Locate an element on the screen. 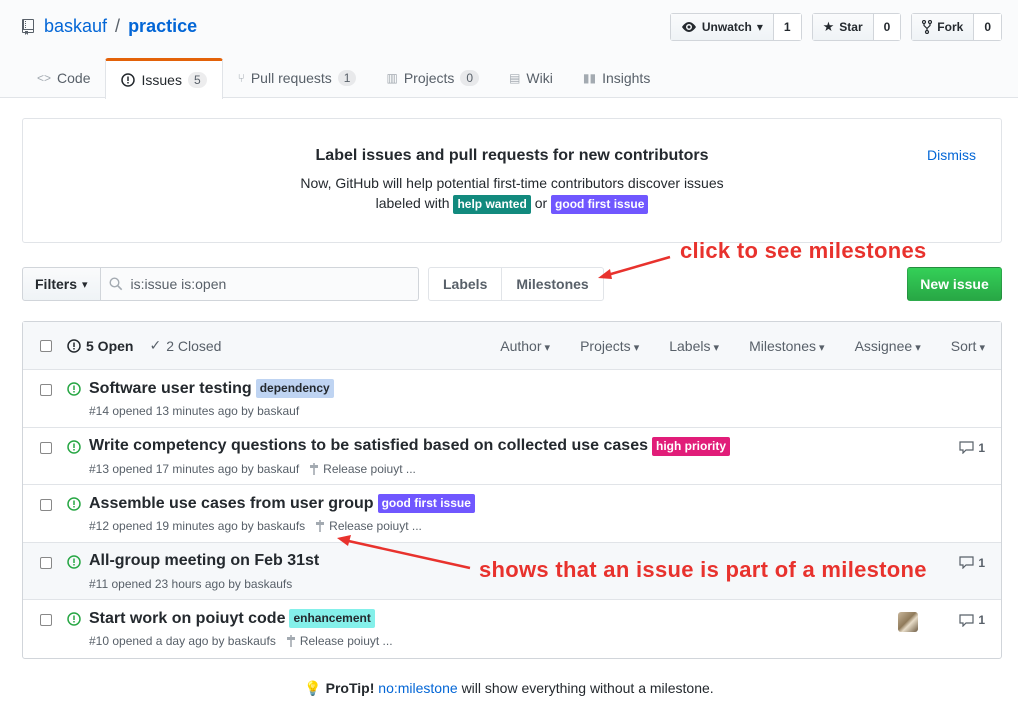 The image size is (1018, 707). fork-icon is located at coordinates (927, 27).